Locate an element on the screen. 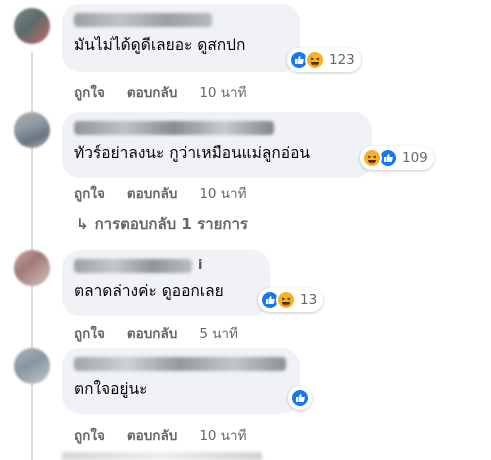 The width and height of the screenshot is (491, 460). comment-text: ตกใจอยู่นะ is located at coordinates (111, 389).